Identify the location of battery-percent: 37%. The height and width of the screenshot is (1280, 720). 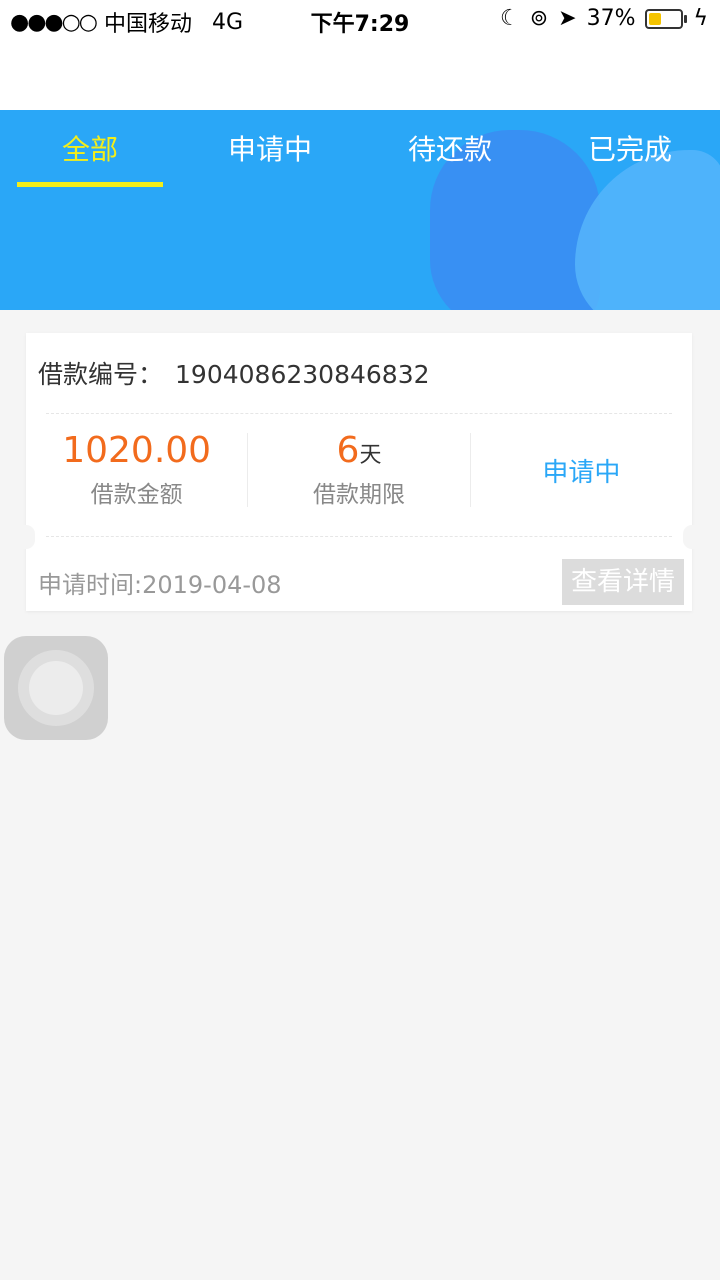
(611, 18).